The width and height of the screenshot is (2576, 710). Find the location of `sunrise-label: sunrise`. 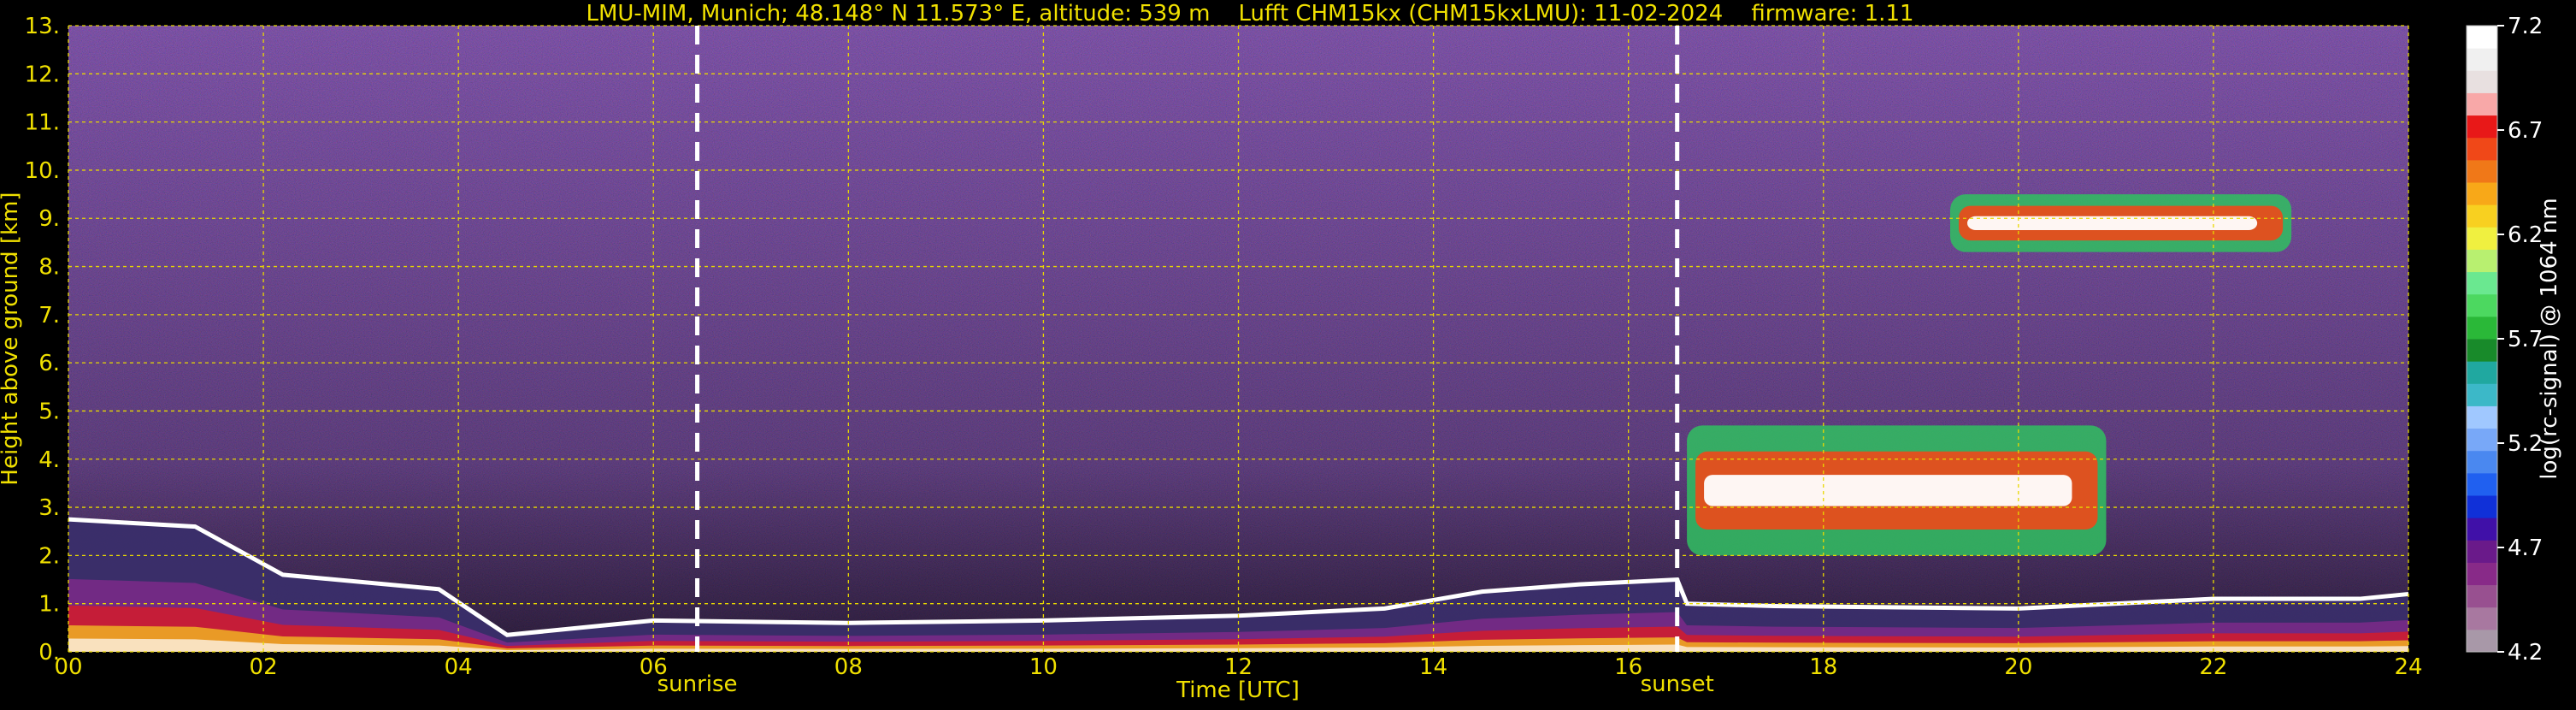

sunrise-label: sunrise is located at coordinates (697, 684).